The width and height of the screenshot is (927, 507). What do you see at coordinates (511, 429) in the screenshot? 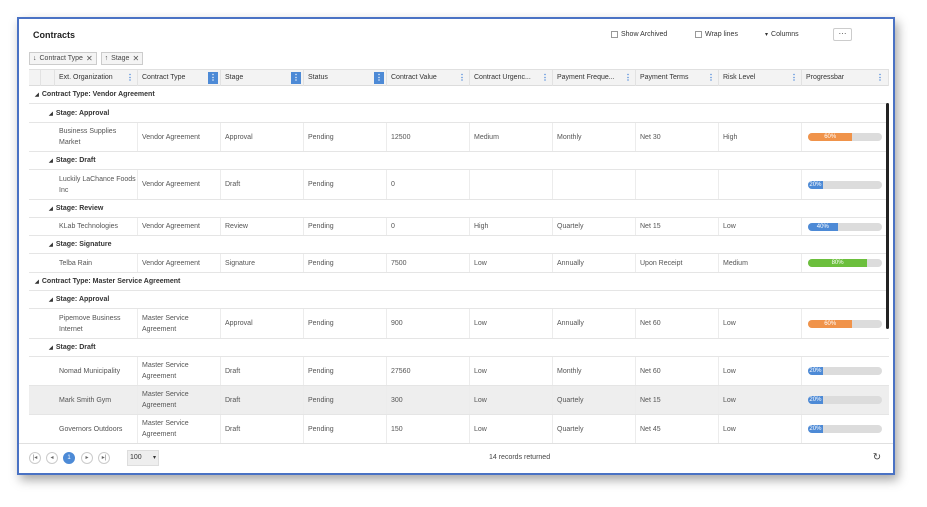
I see `cell-contract-urgency: Low` at bounding box center [511, 429].